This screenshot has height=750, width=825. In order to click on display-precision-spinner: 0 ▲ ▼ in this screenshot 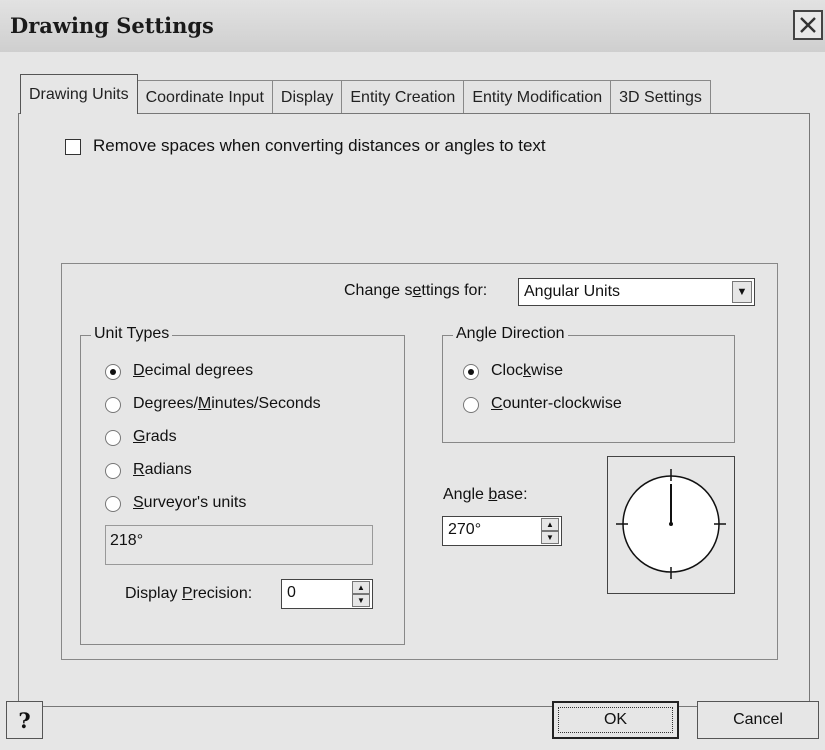, I will do `click(327, 594)`.